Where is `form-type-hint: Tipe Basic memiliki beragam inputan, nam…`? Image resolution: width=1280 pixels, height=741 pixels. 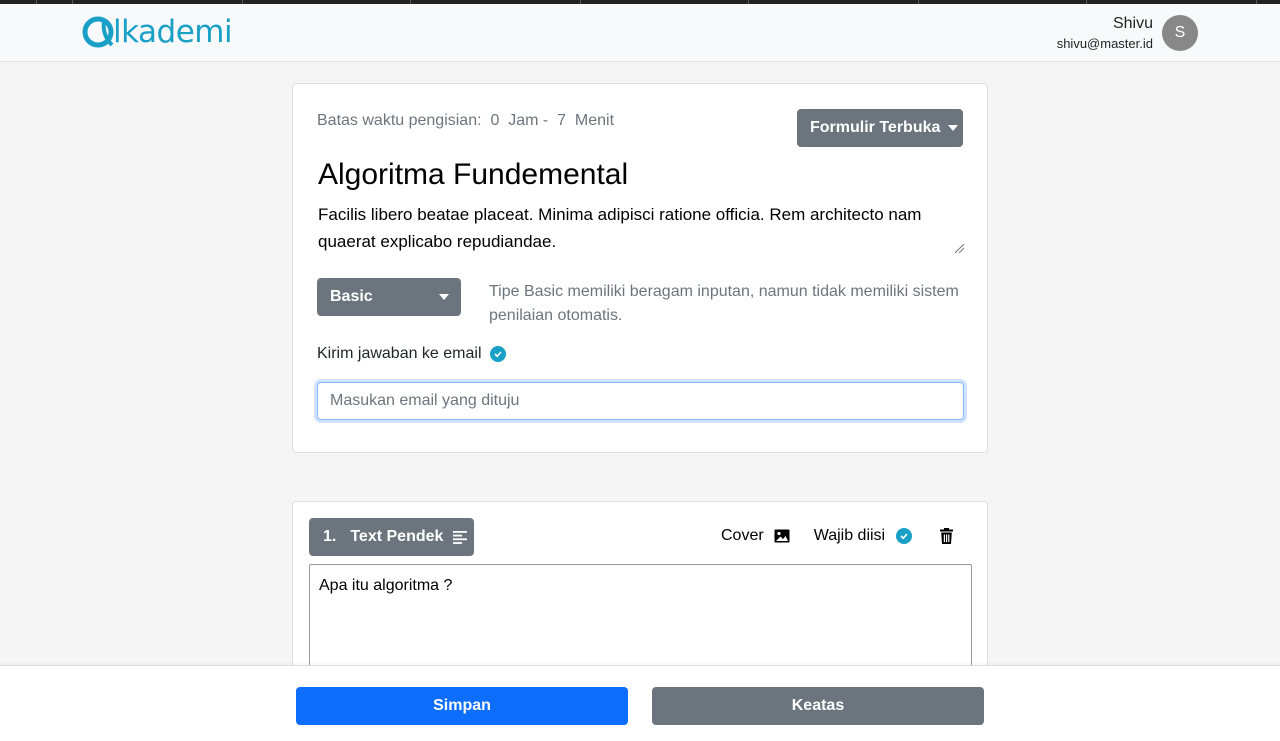
form-type-hint: Tipe Basic memiliki beragam inputan, nam… is located at coordinates (724, 303).